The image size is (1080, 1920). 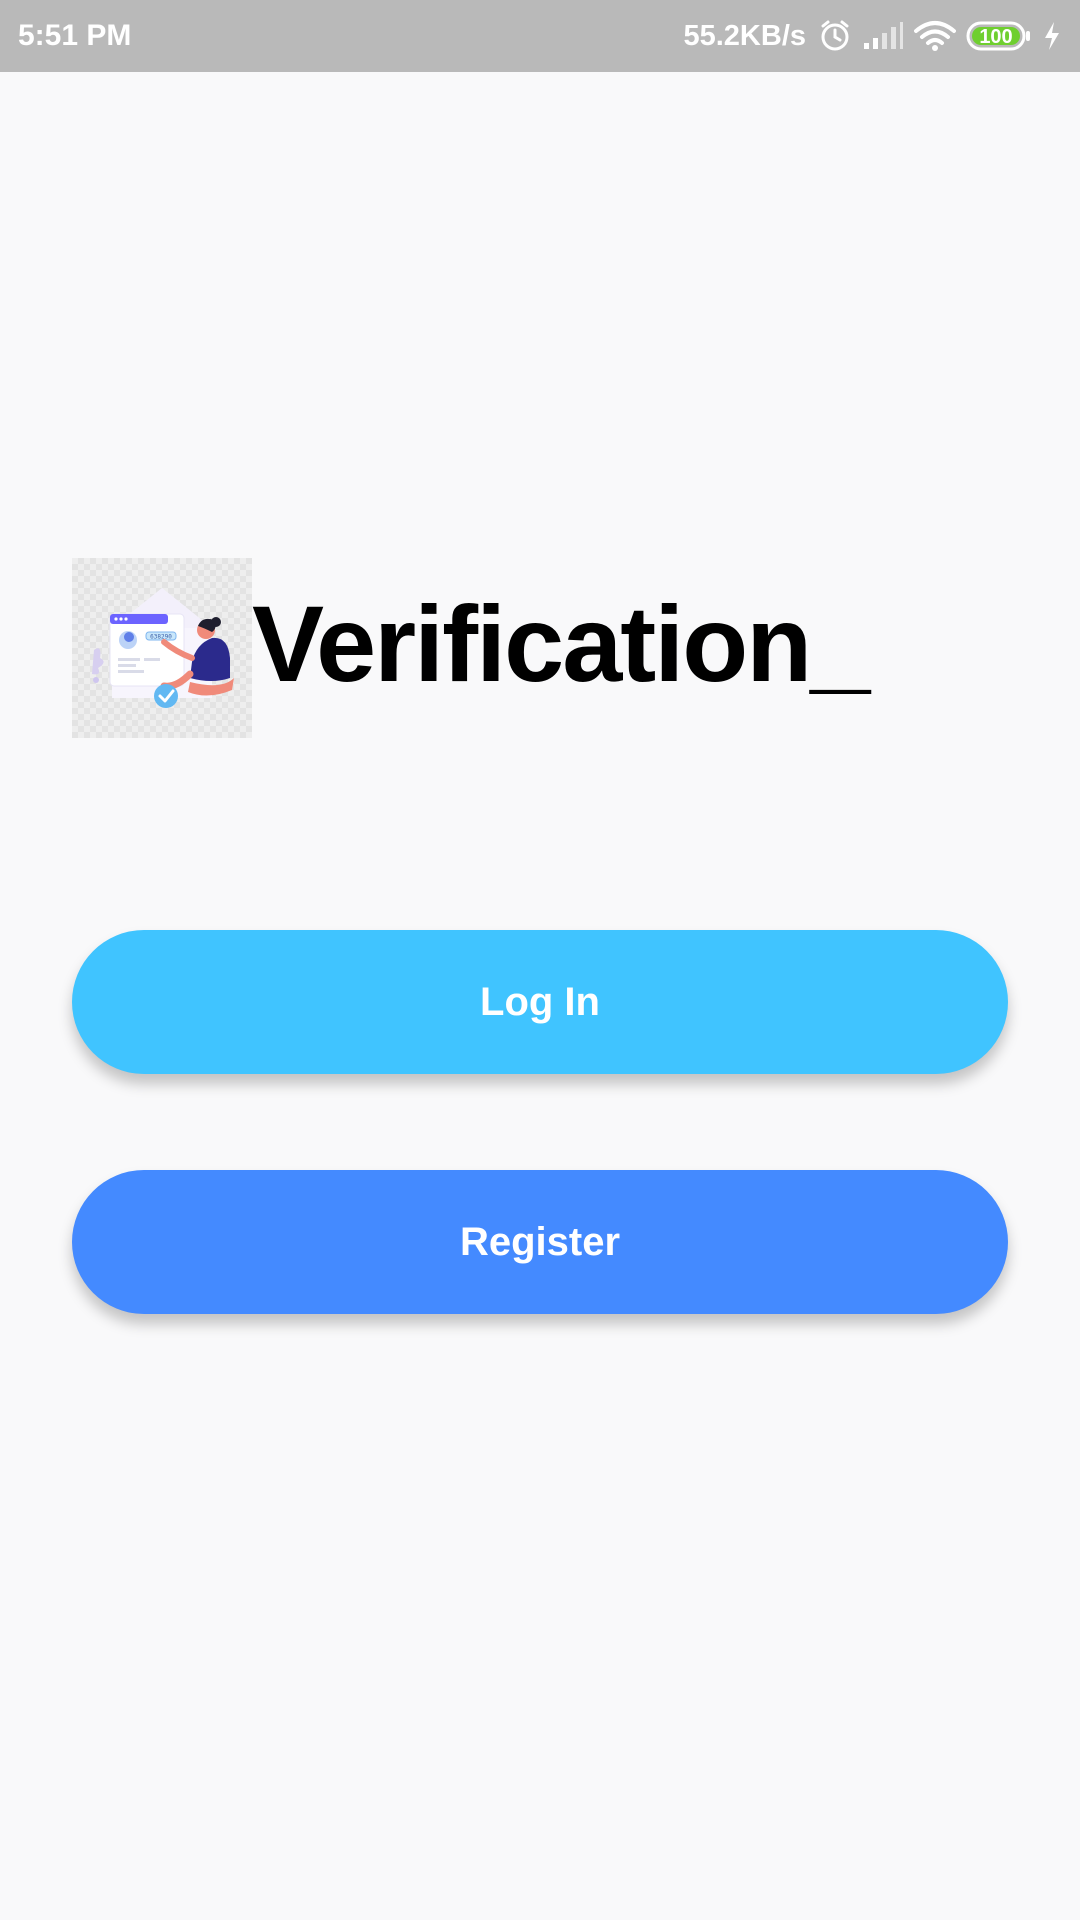 I want to click on charging-icon, so click(x=1052, y=36).